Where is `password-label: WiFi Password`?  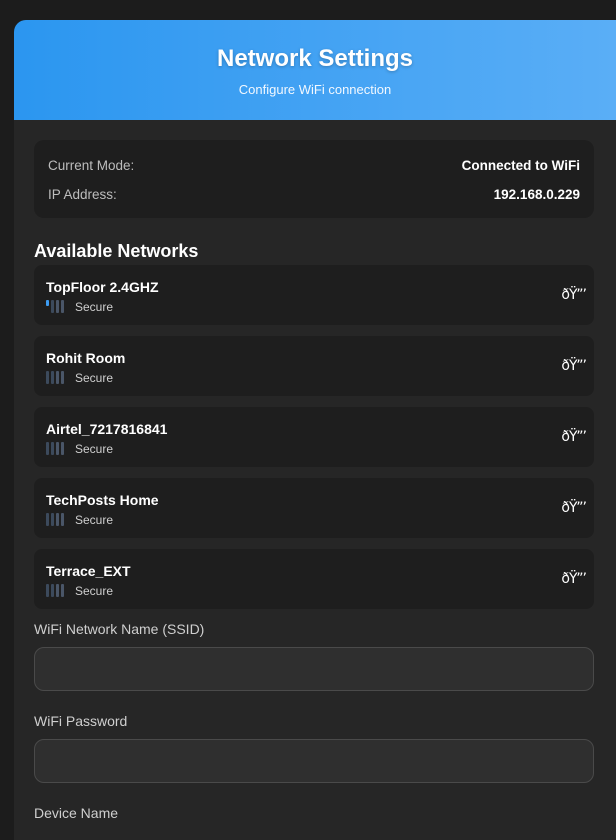
password-label: WiFi Password is located at coordinates (81, 721).